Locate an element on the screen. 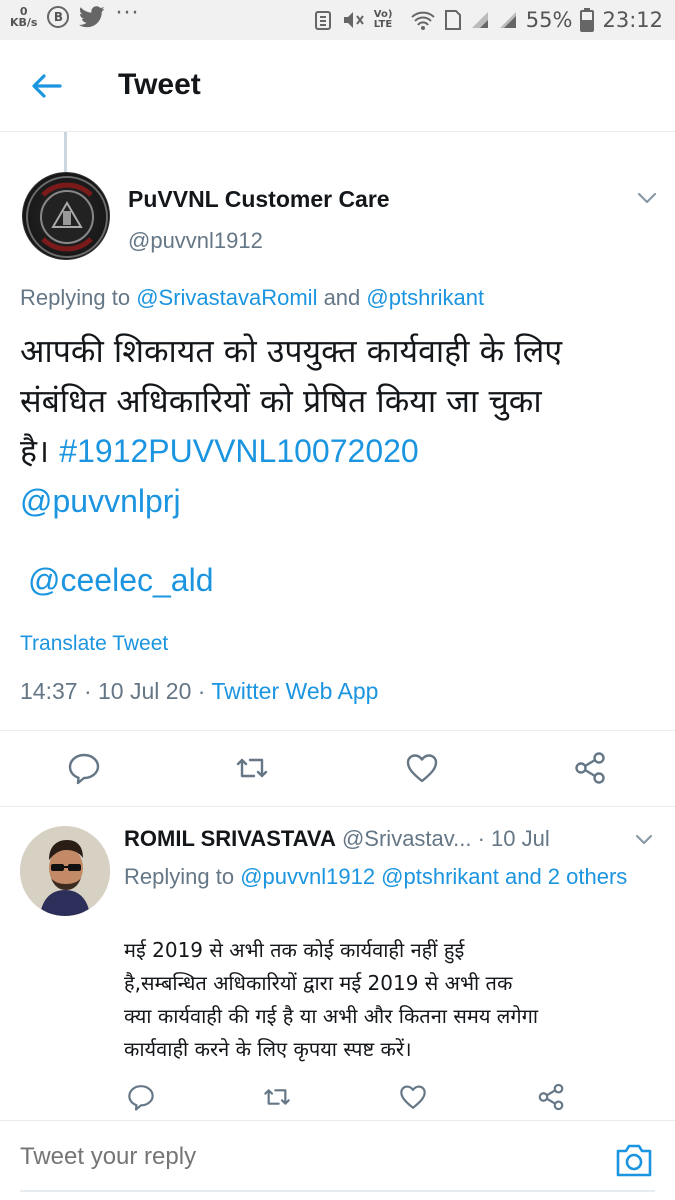 The image size is (675, 1200). wifi-icon is located at coordinates (423, 20).